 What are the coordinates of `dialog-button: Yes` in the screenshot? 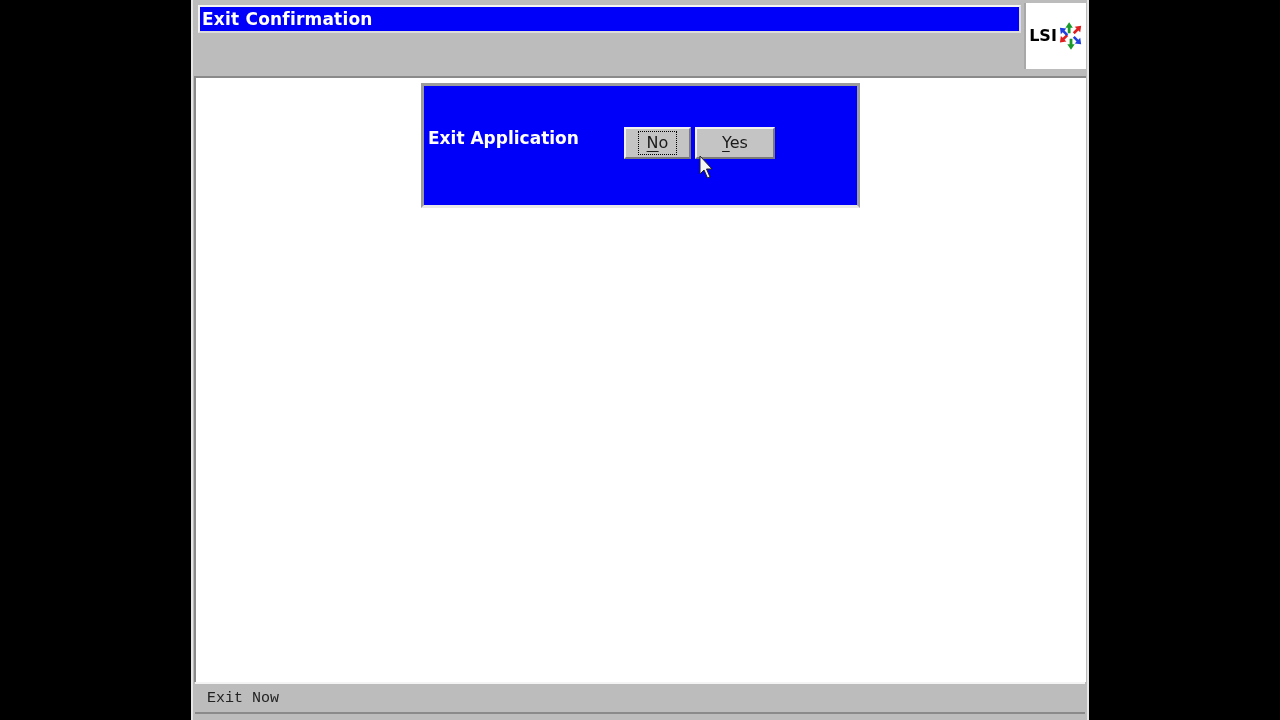 It's located at (735, 143).